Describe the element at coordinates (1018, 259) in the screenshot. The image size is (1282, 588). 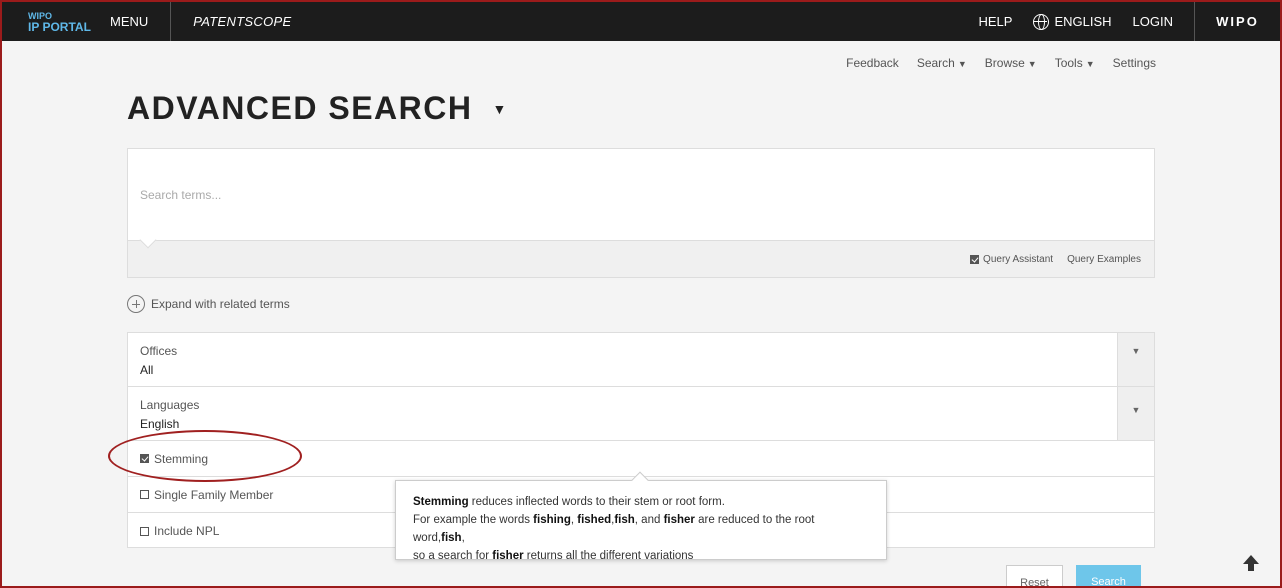
I see `query-assistant-label: Query Assistant` at that location.